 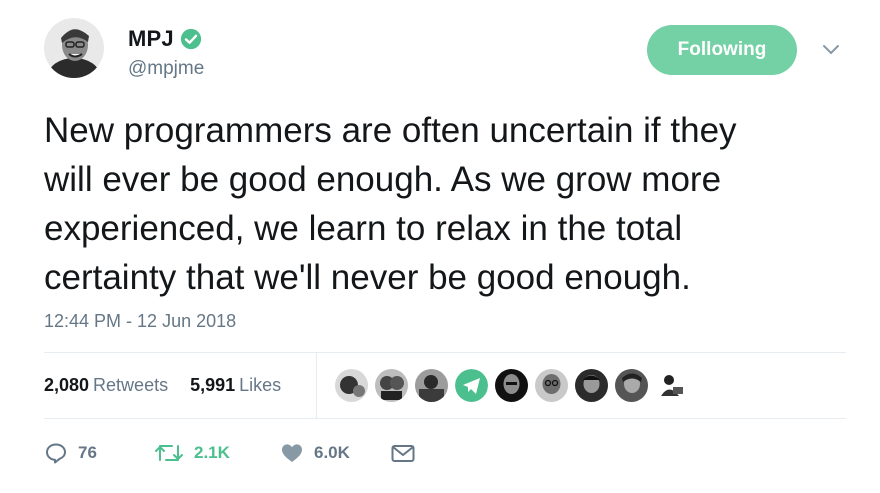 I want to click on avatar-image, so click(x=74, y=48).